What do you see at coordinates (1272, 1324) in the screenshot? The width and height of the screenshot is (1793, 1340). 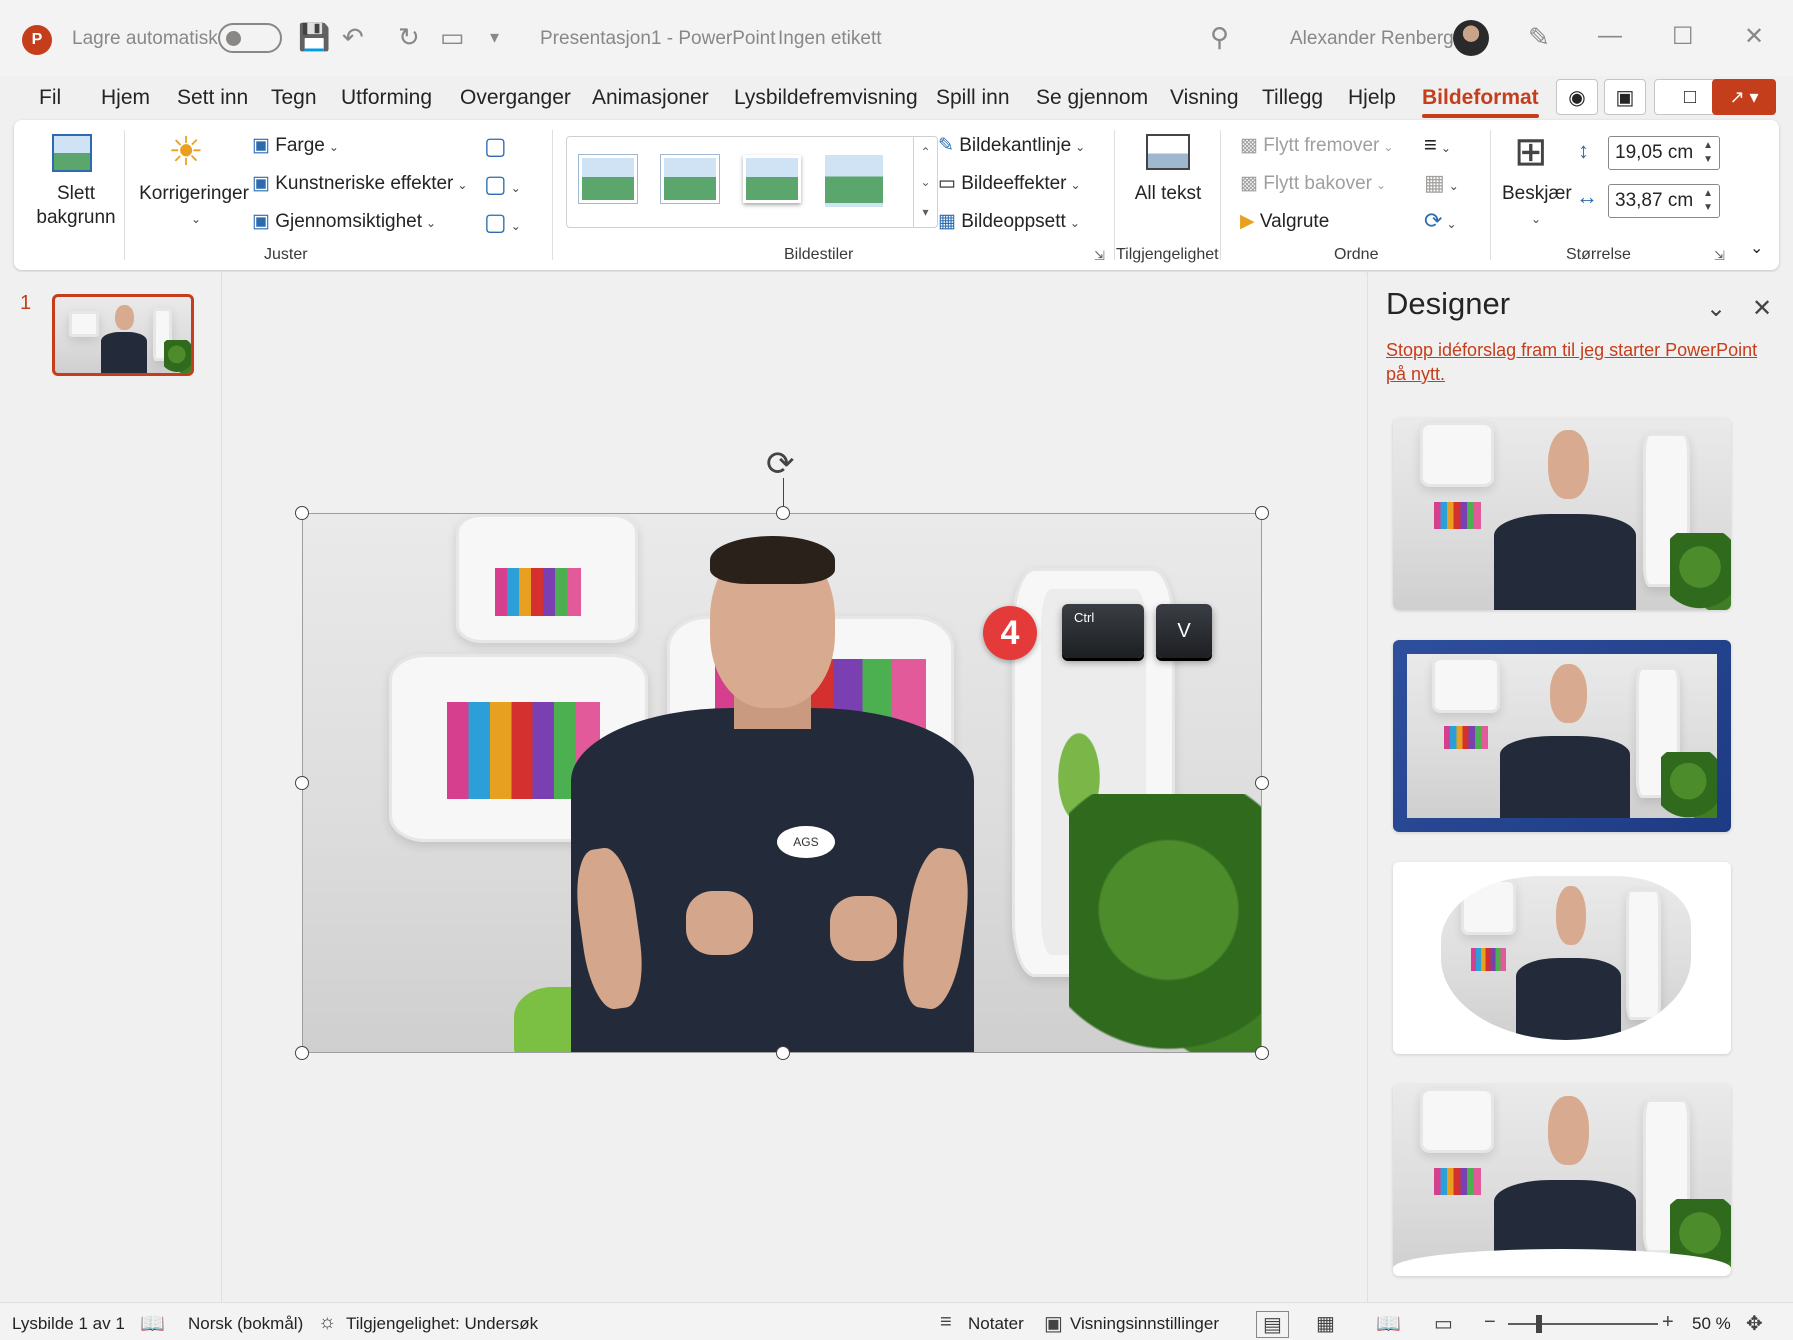 I see `normal-view-icon: ▤` at bounding box center [1272, 1324].